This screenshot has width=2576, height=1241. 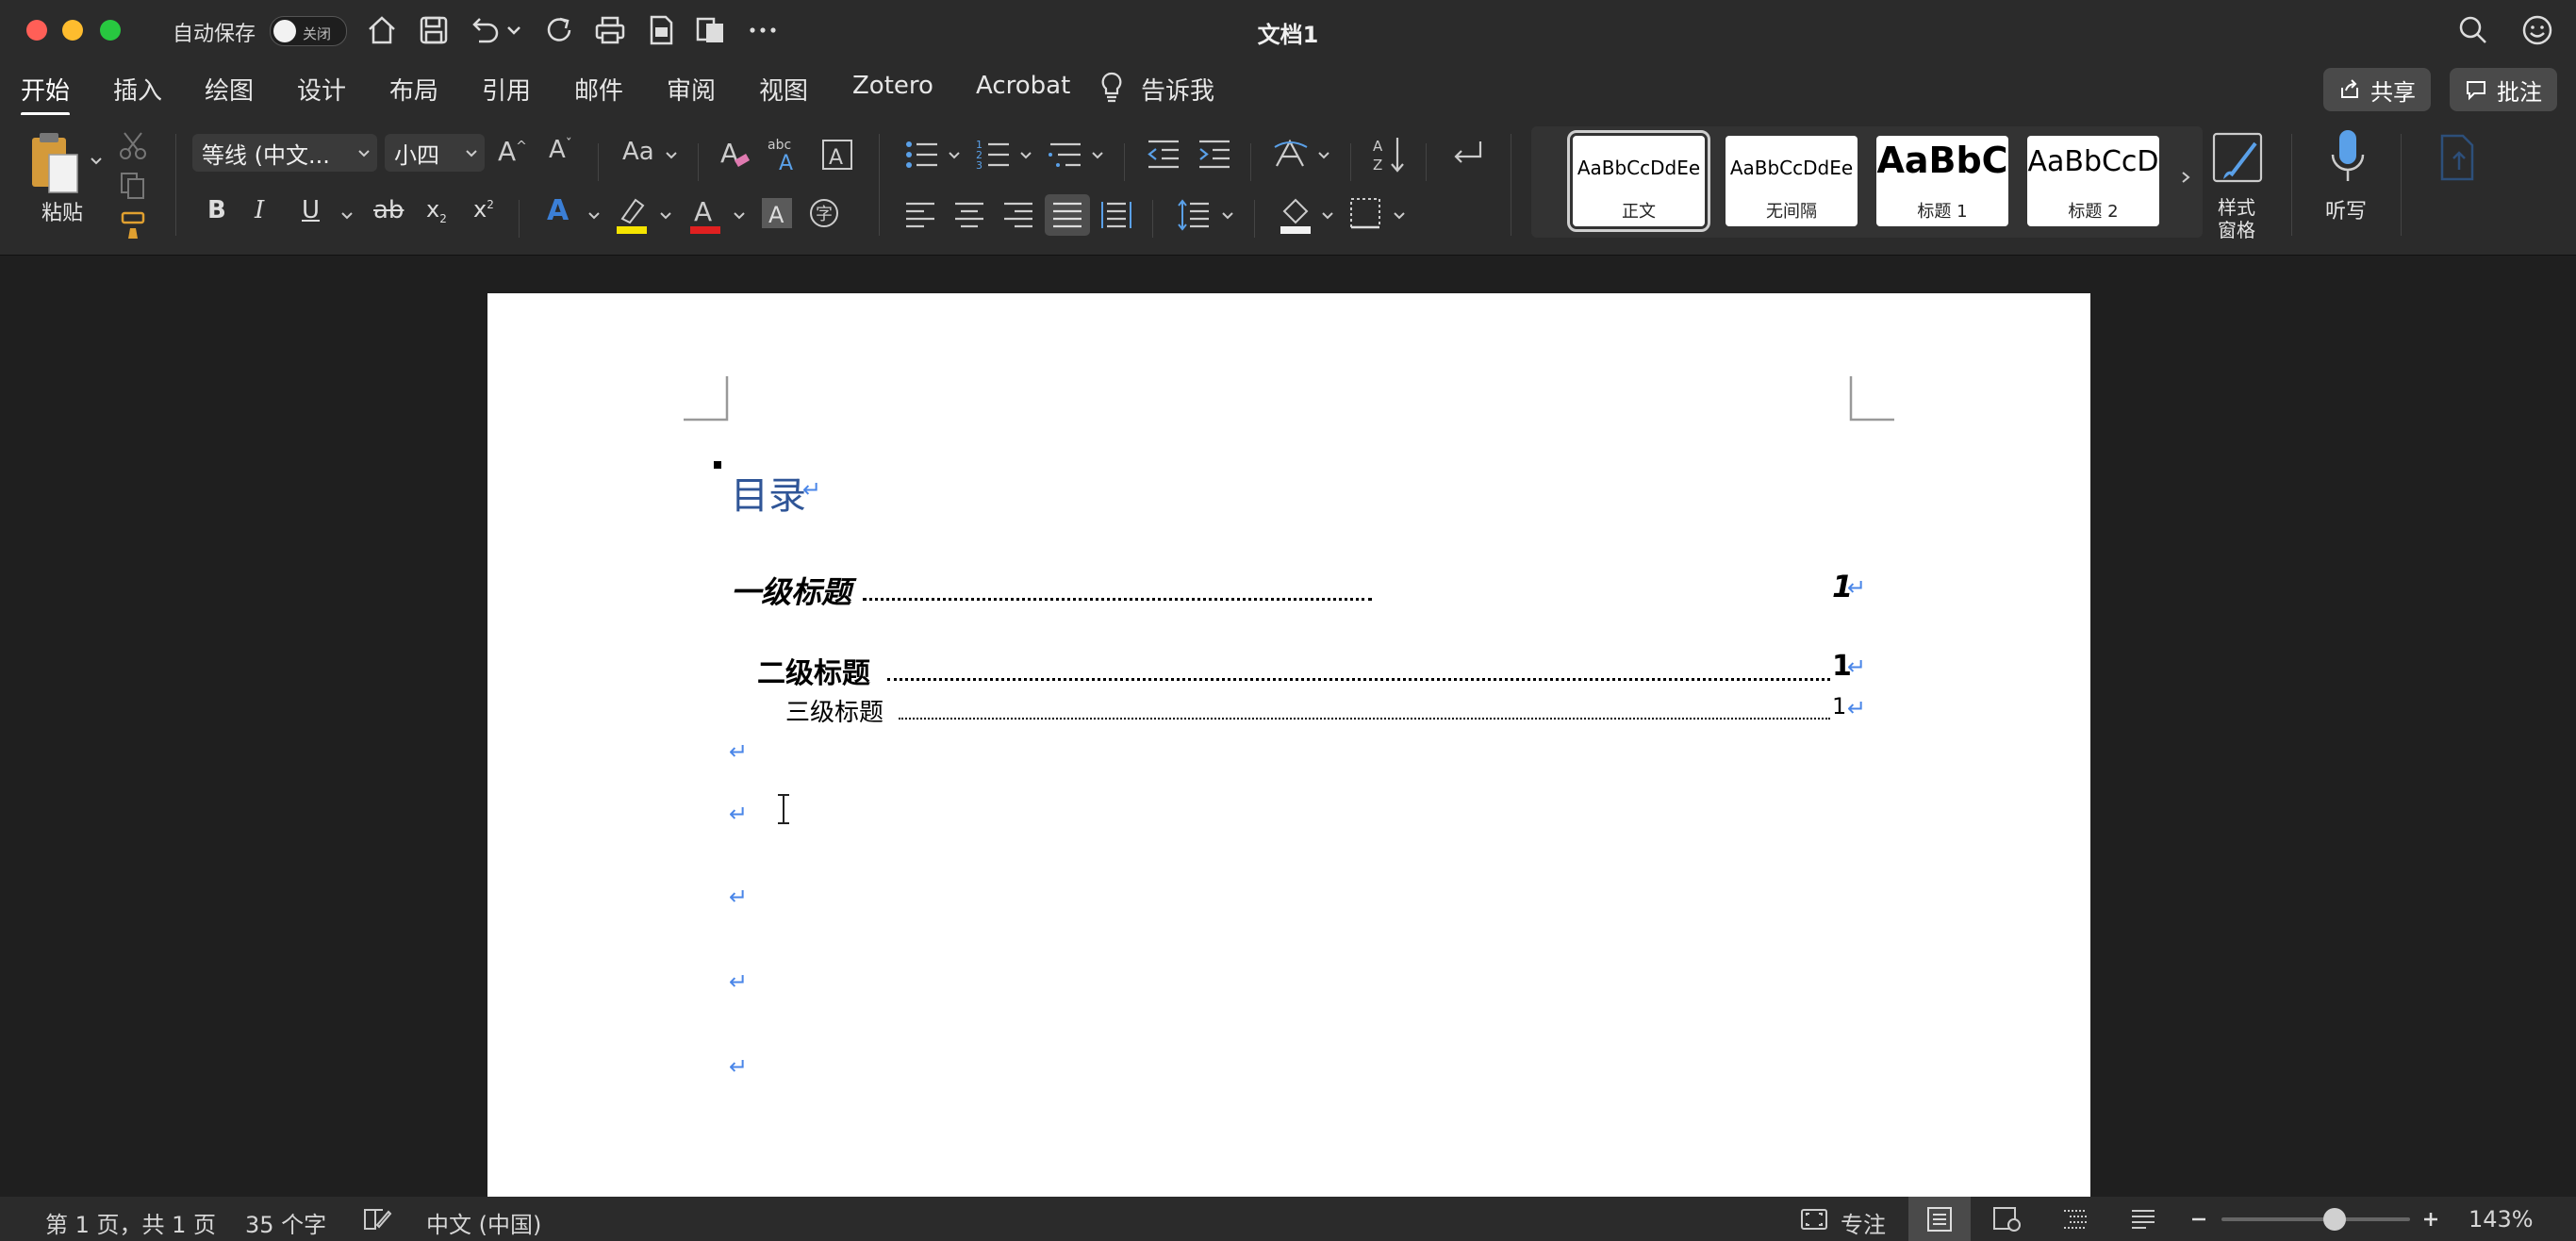 I want to click on underline-button: U, so click(x=311, y=210).